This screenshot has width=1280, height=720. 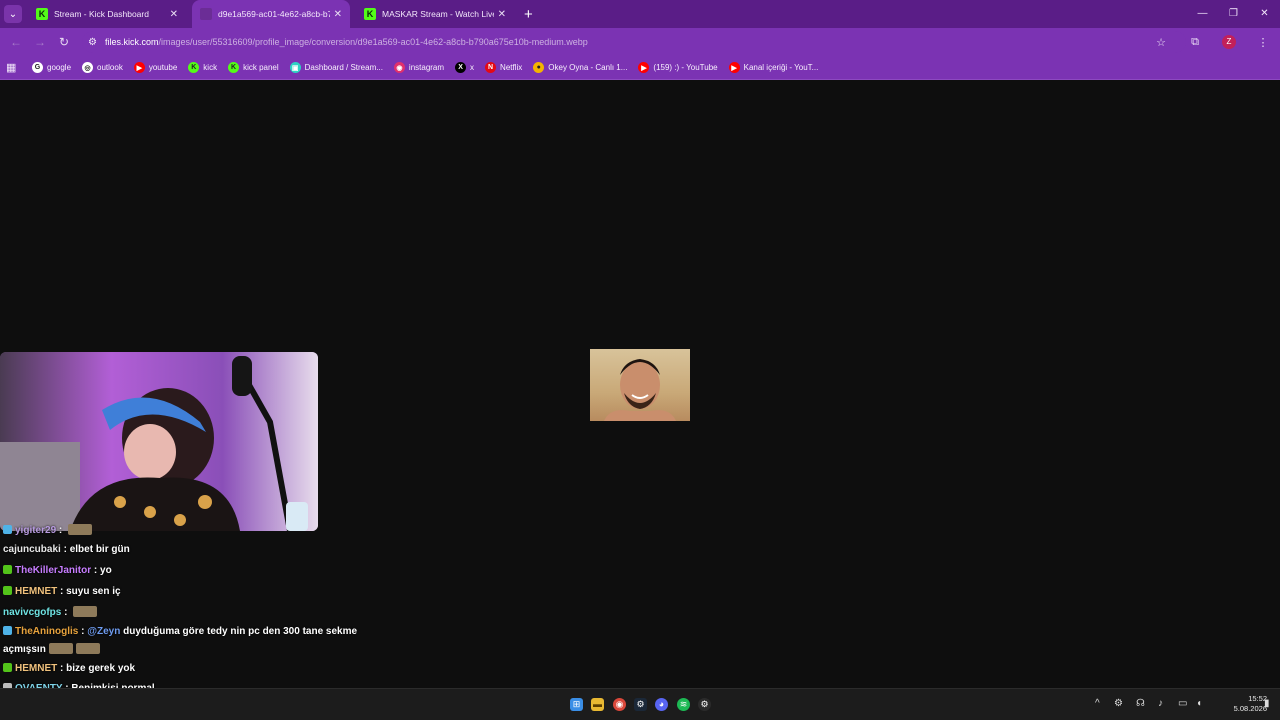 I want to click on file-explorer-icon: ▬, so click(x=597, y=704).